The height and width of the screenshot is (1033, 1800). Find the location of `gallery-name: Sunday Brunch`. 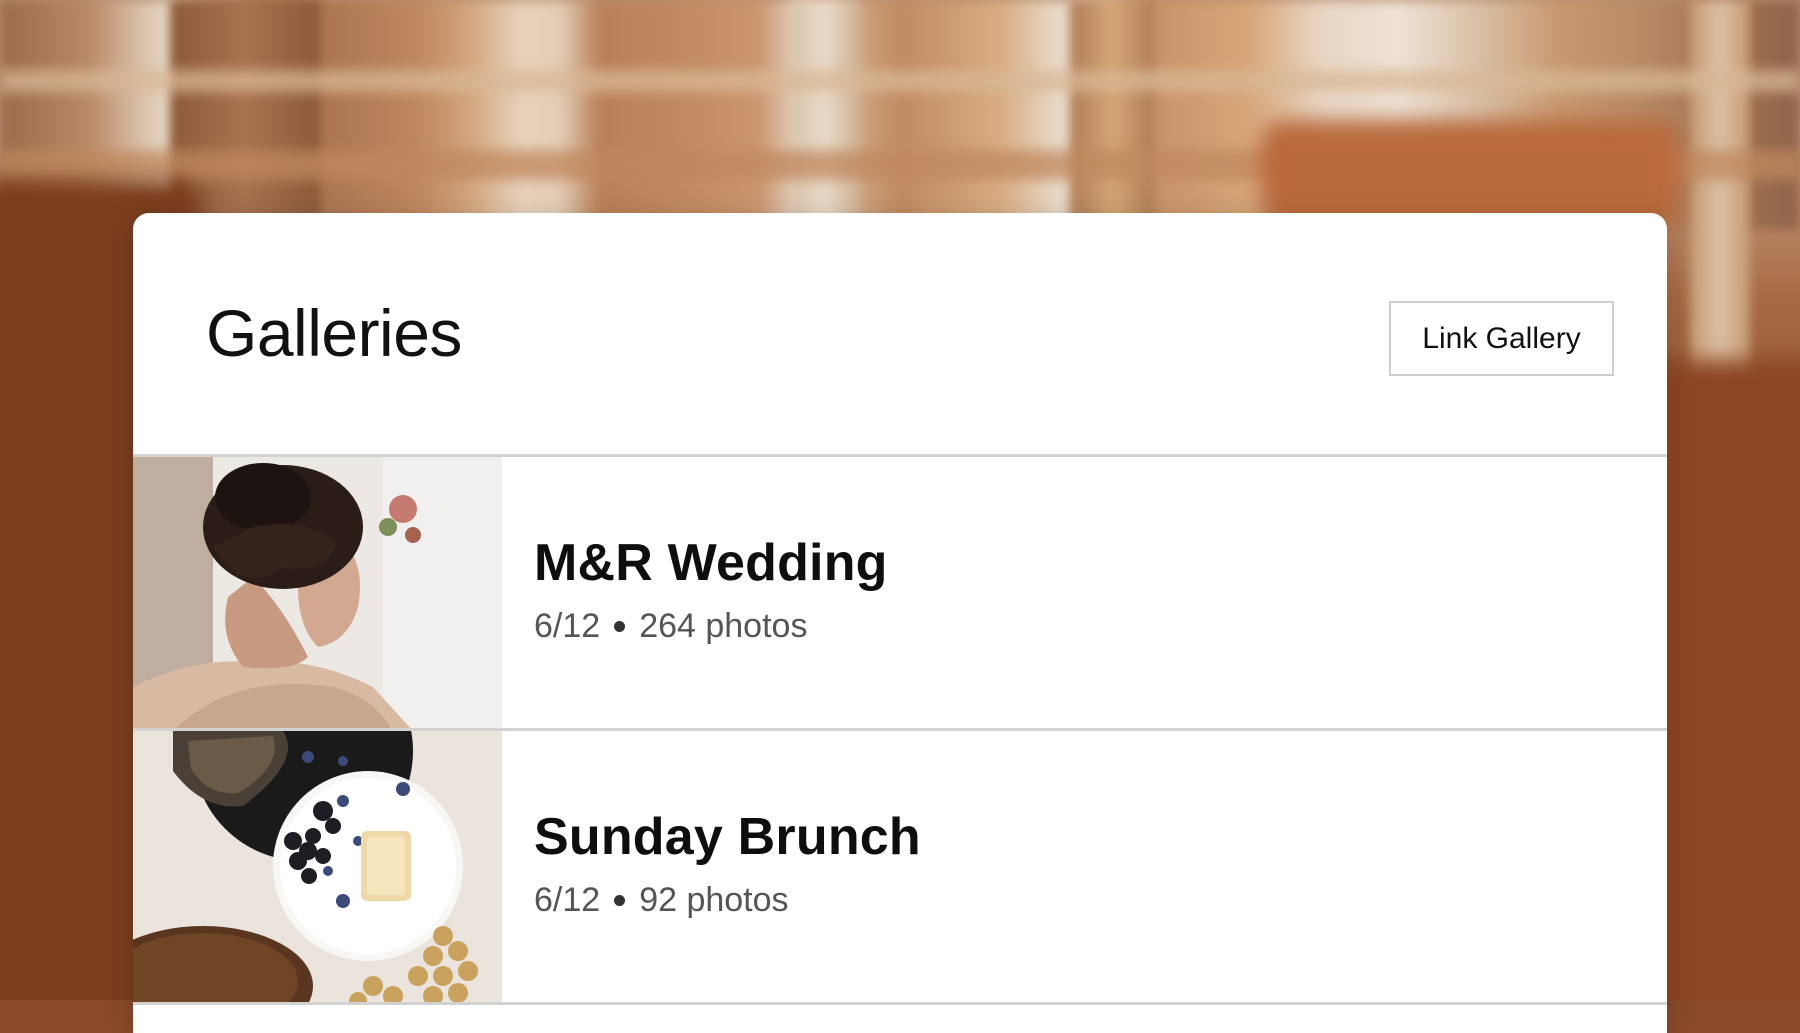

gallery-name: Sunday Brunch is located at coordinates (727, 837).